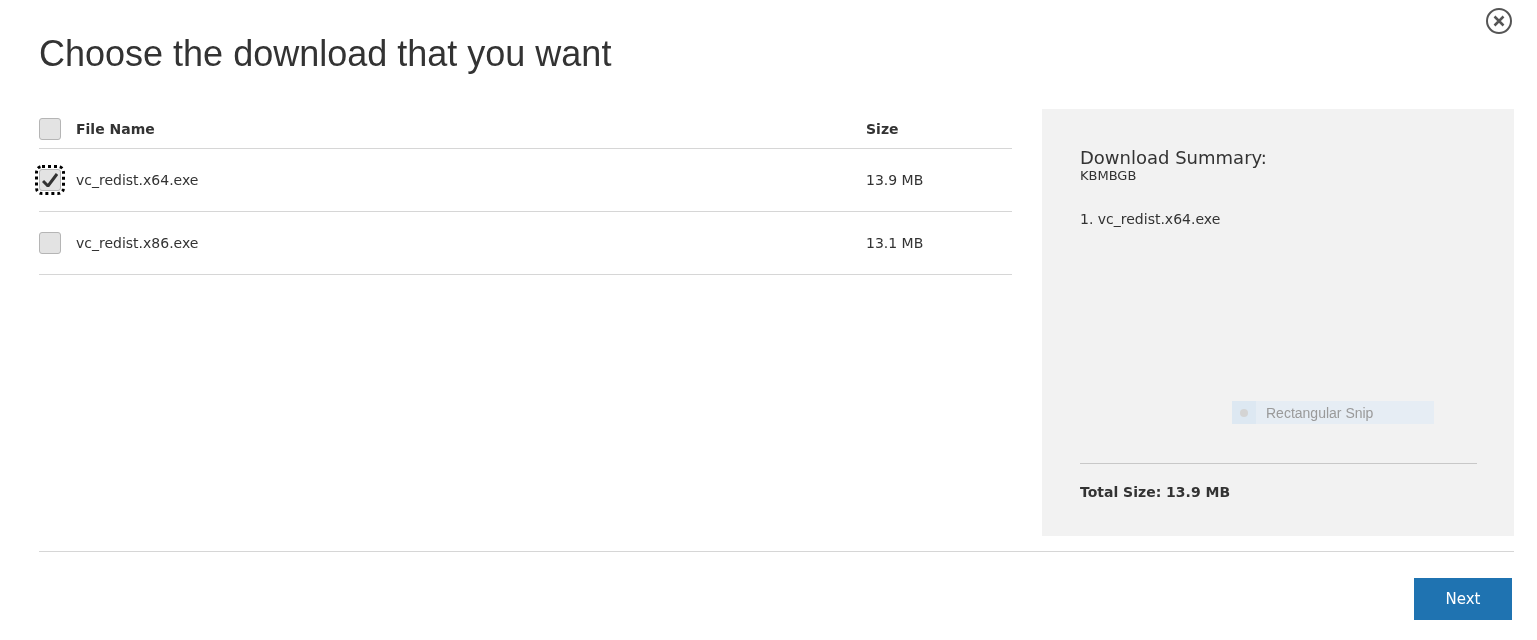  Describe the element at coordinates (1174, 157) in the screenshot. I see `summary-heading: Download Summary:` at that location.